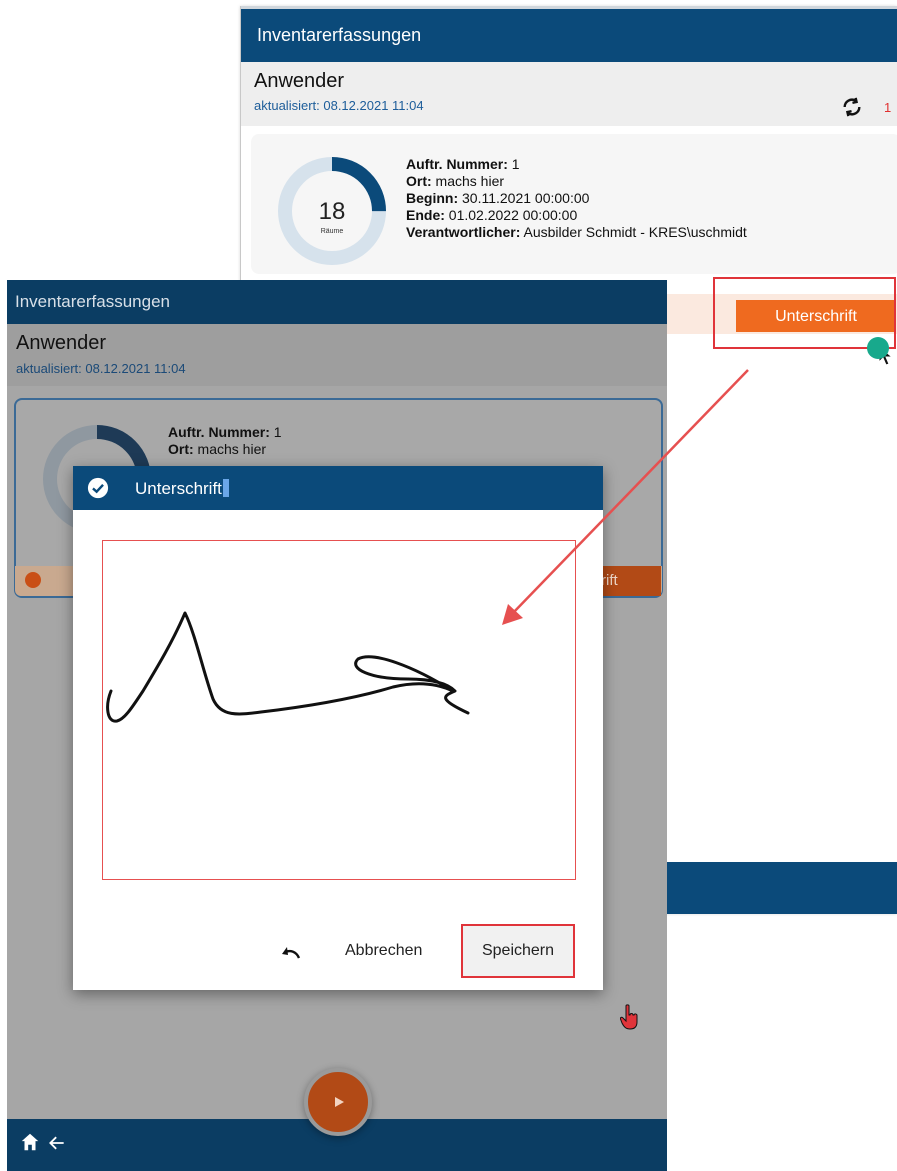 The height and width of the screenshot is (1171, 897). Describe the element at coordinates (339, 1102) in the screenshot. I see `play-icon` at that location.